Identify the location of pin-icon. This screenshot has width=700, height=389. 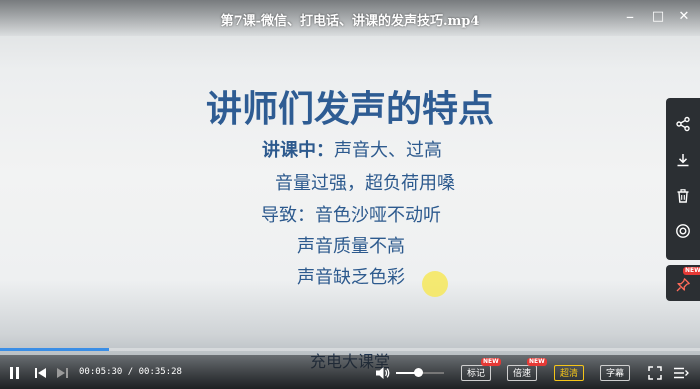
(683, 285).